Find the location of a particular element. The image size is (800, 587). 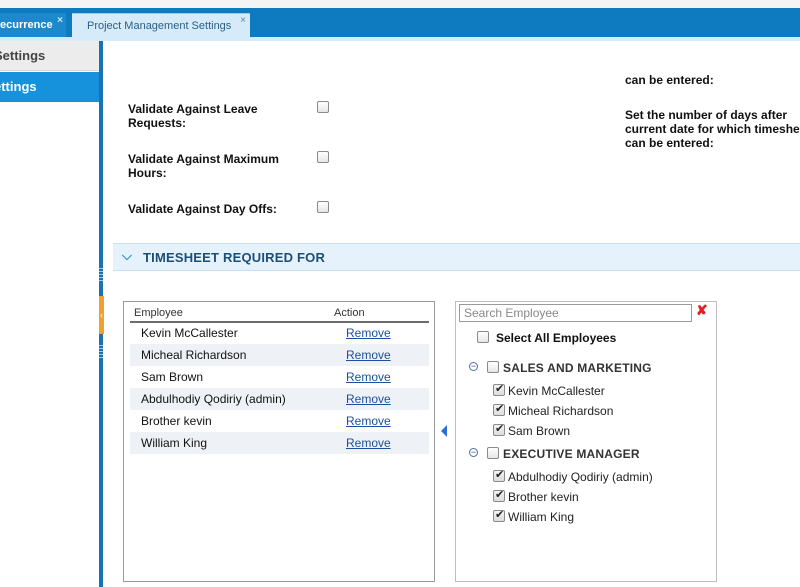

column-header-employee: Employee is located at coordinates (158, 313).